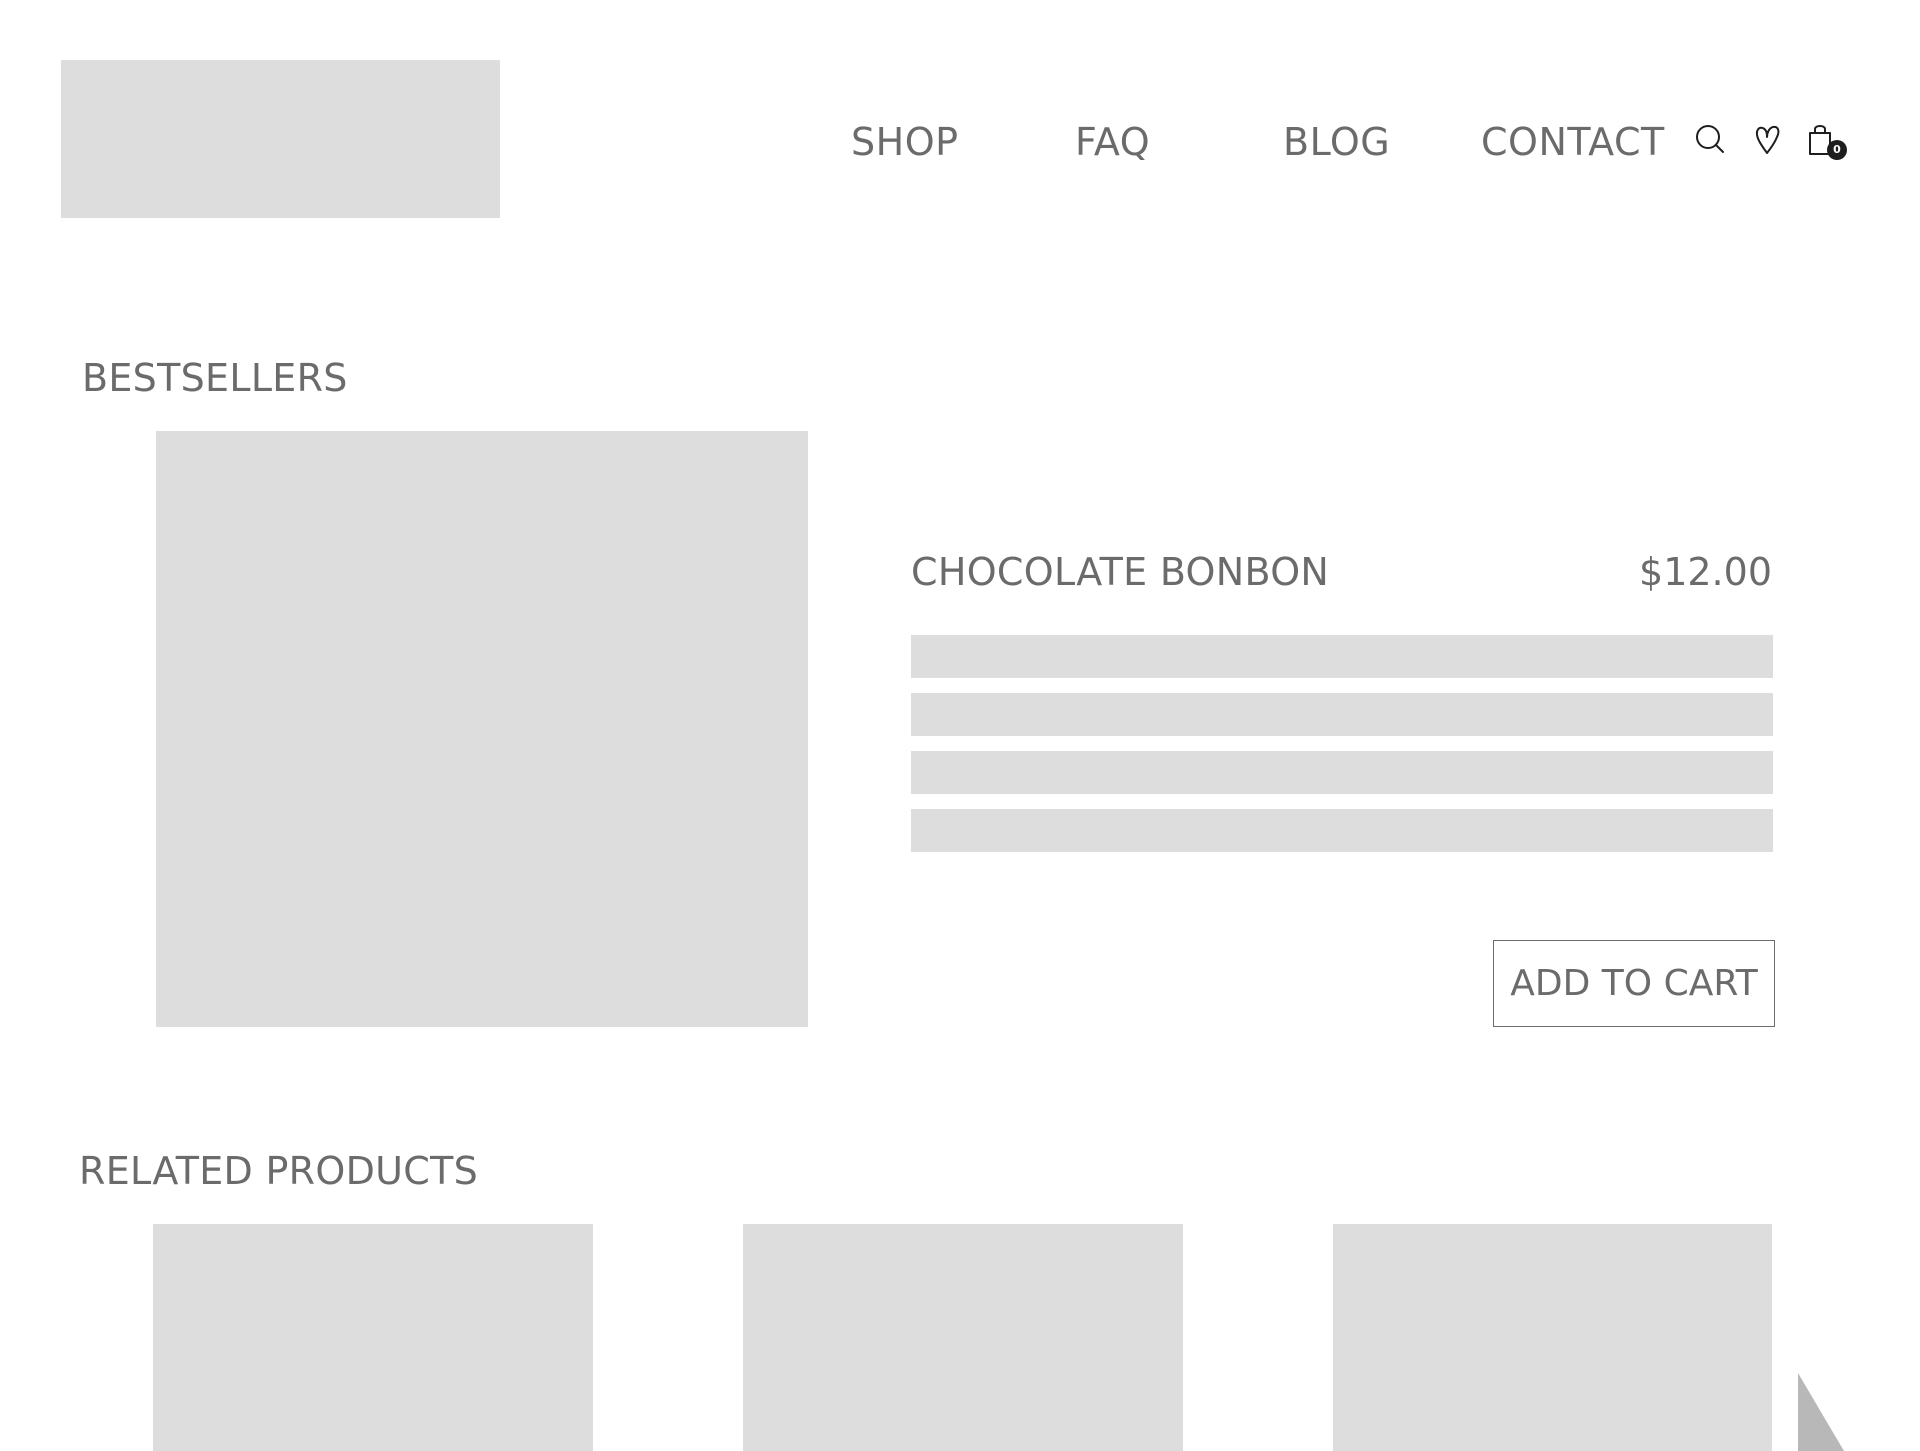 Image resolution: width=1920 pixels, height=1451 pixels. Describe the element at coordinates (482, 729) in the screenshot. I see `product-image-placeholder` at that location.